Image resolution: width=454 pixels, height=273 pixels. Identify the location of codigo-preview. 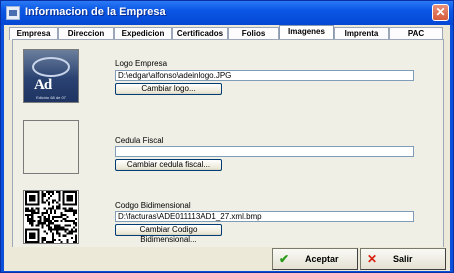
(51, 217).